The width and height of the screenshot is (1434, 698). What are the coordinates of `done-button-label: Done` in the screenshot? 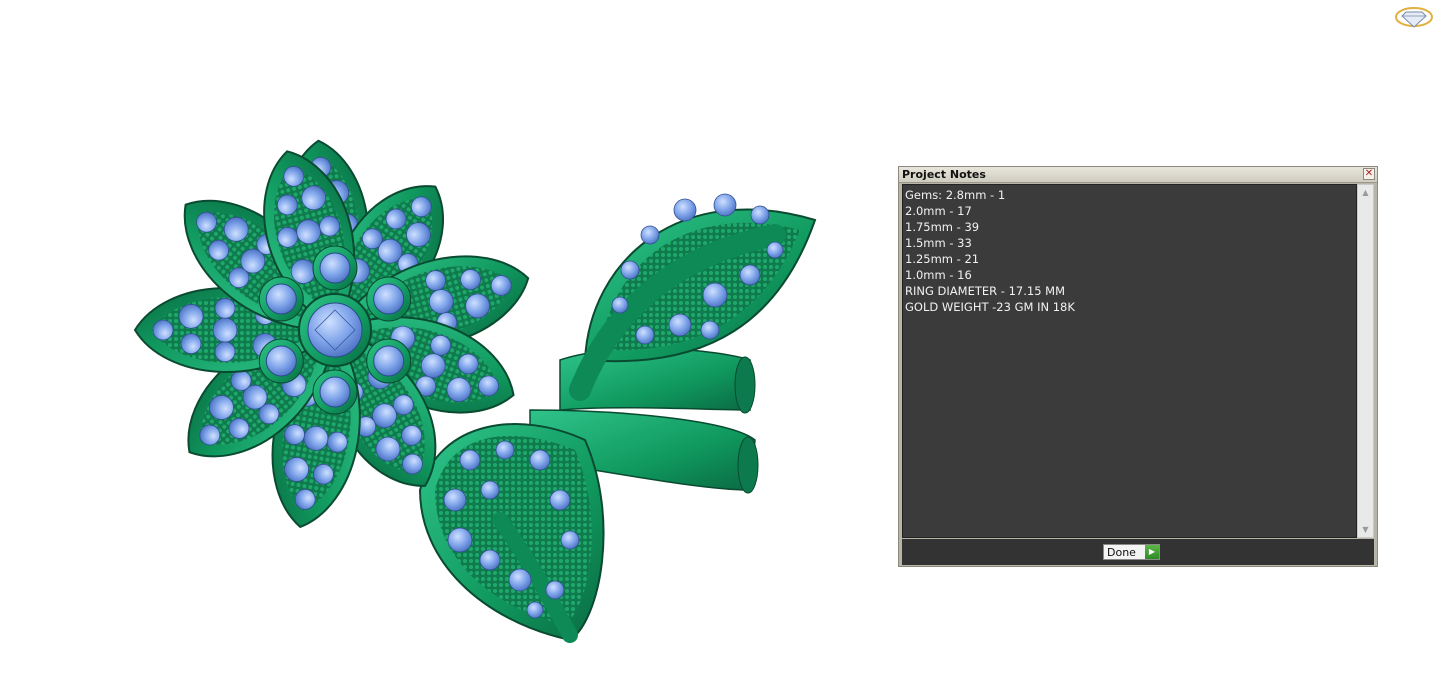 It's located at (1121, 552).